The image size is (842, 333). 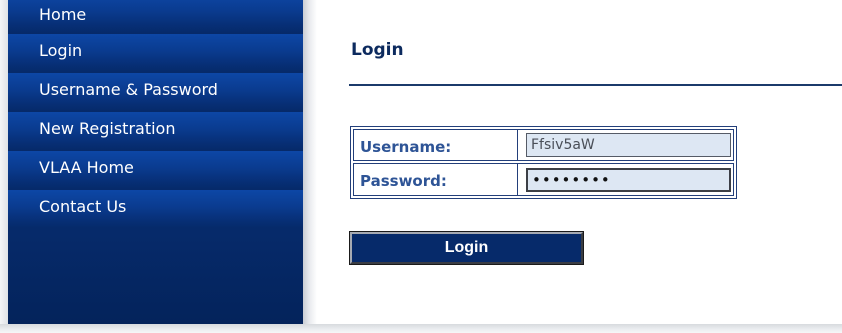 What do you see at coordinates (155, 16) in the screenshot?
I see `sidebar-item-home: Home` at bounding box center [155, 16].